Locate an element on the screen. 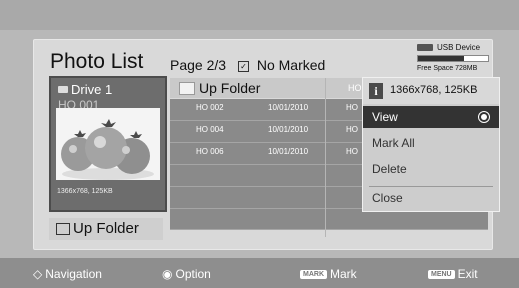  mark-badge: MARK is located at coordinates (313, 274).